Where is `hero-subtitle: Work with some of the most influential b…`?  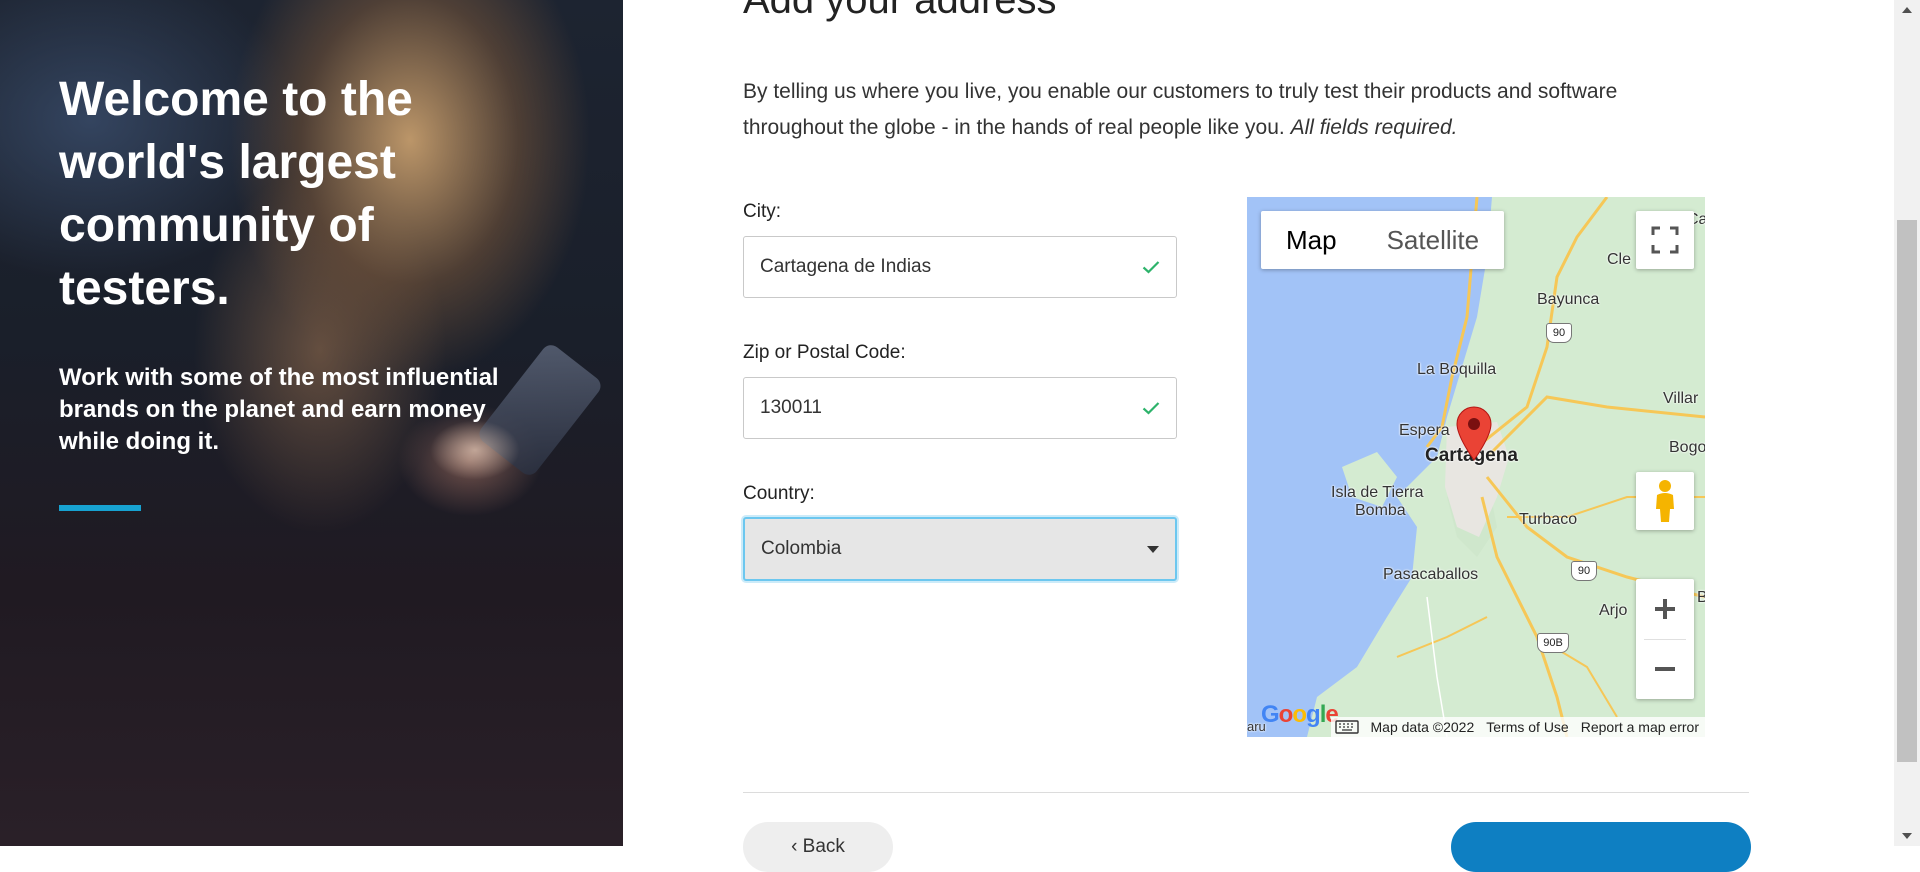
hero-subtitle: Work with some of the most influential b… is located at coordinates (279, 409).